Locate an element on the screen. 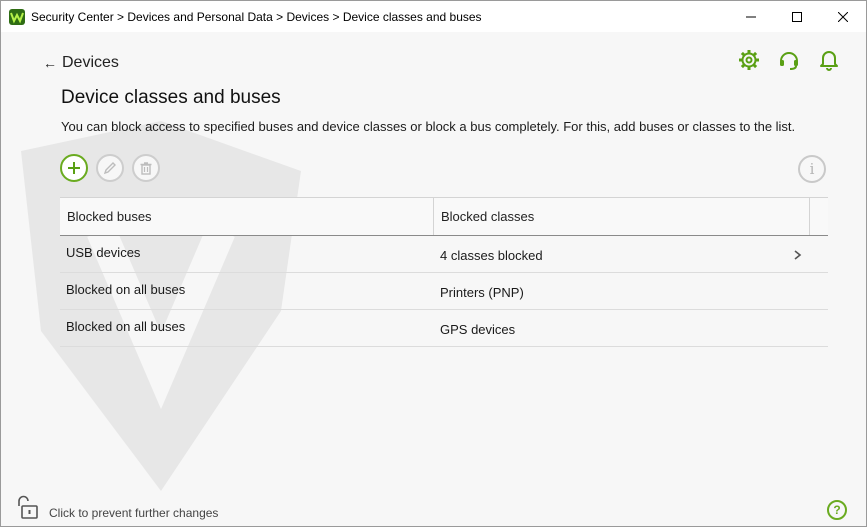 The image size is (867, 527). add-icon is located at coordinates (74, 168).